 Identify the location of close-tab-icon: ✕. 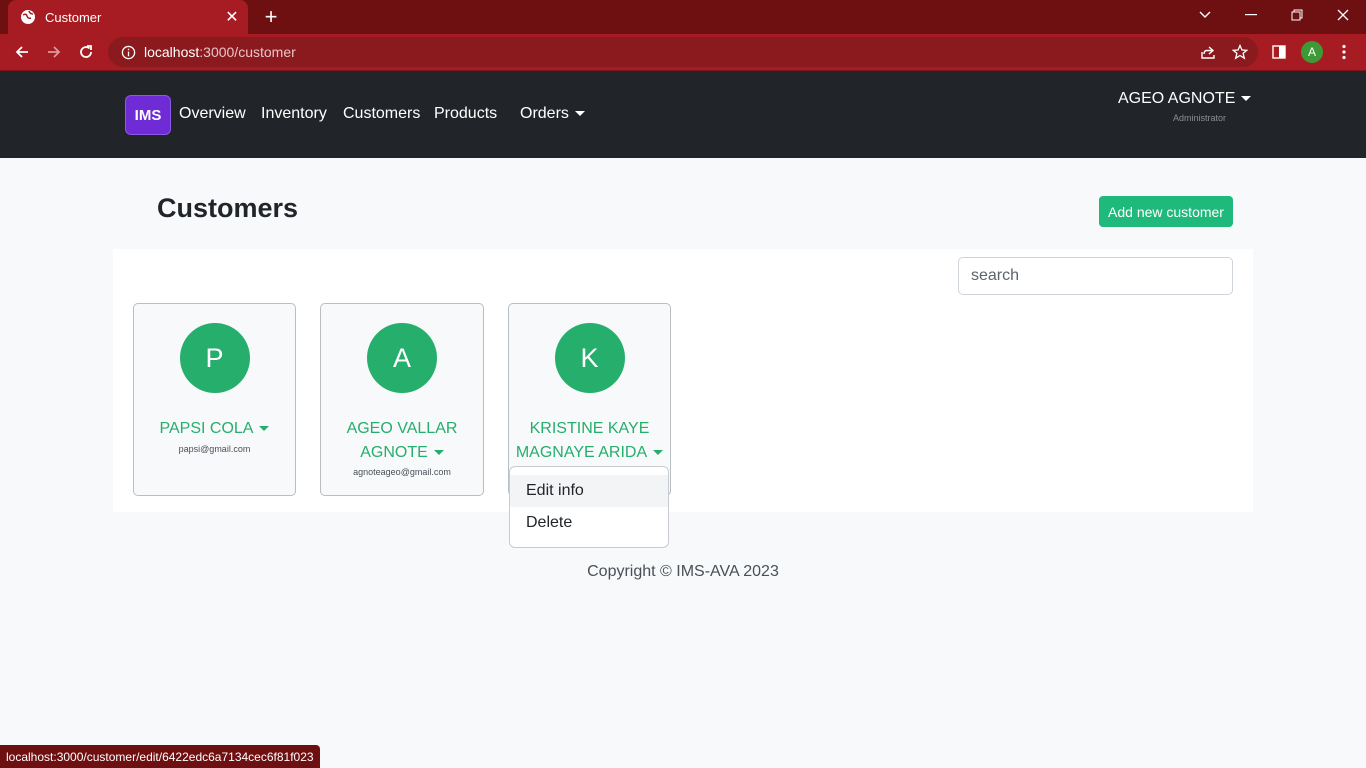
(232, 17).